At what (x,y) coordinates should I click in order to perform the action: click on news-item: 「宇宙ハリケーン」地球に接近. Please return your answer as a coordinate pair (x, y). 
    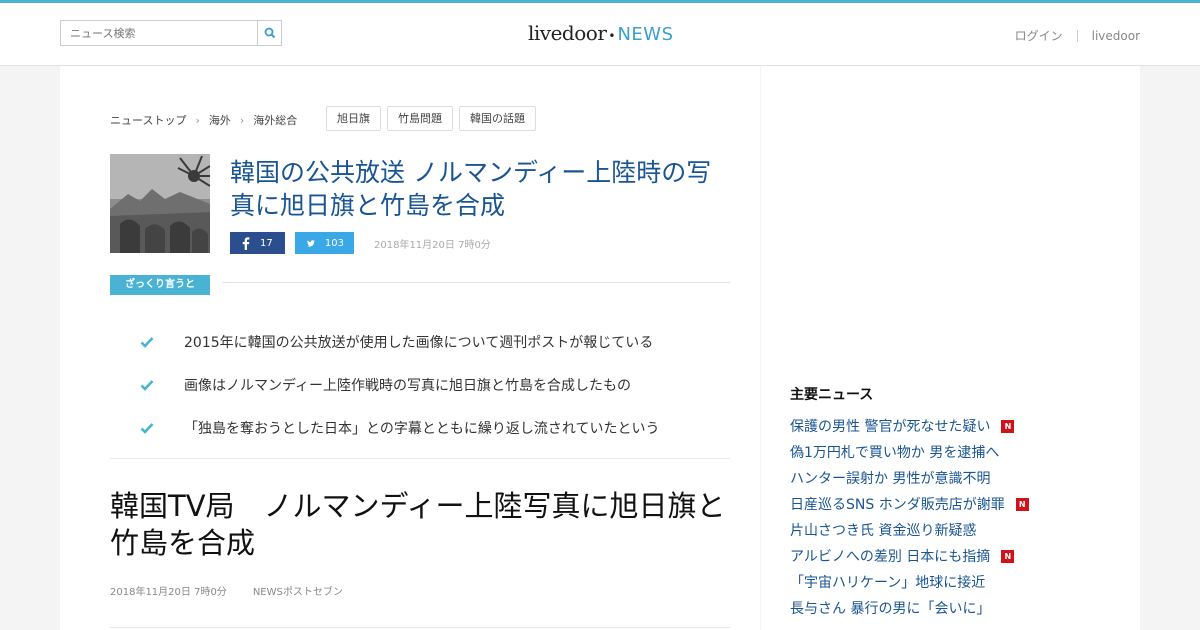
    Looking at the image, I should click on (909, 582).